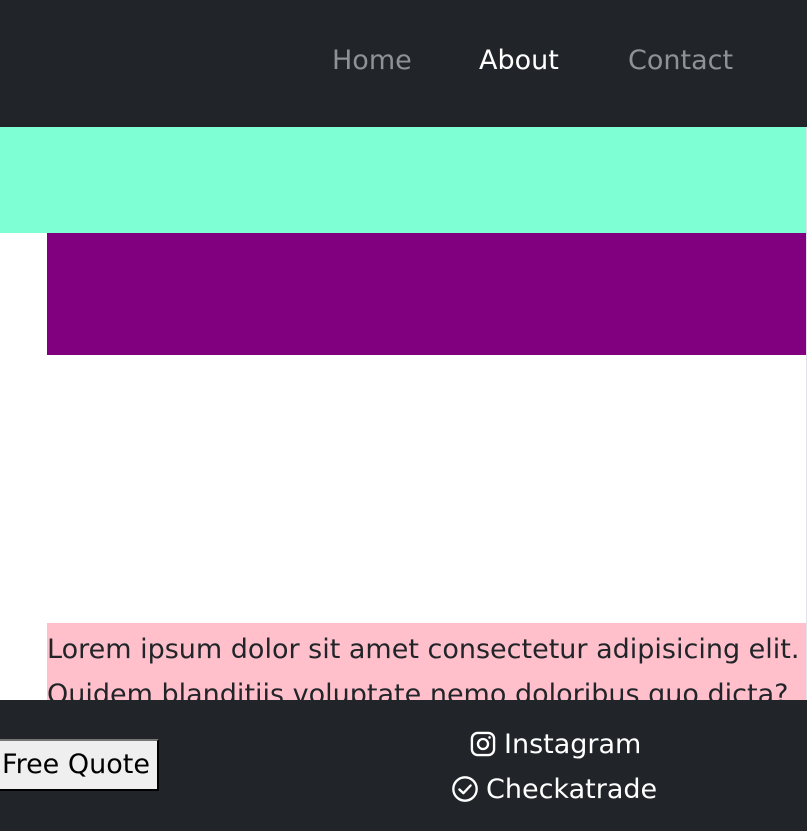 This screenshot has height=831, width=807. Describe the element at coordinates (372, 61) in the screenshot. I see `nav-link-home: Home` at that location.